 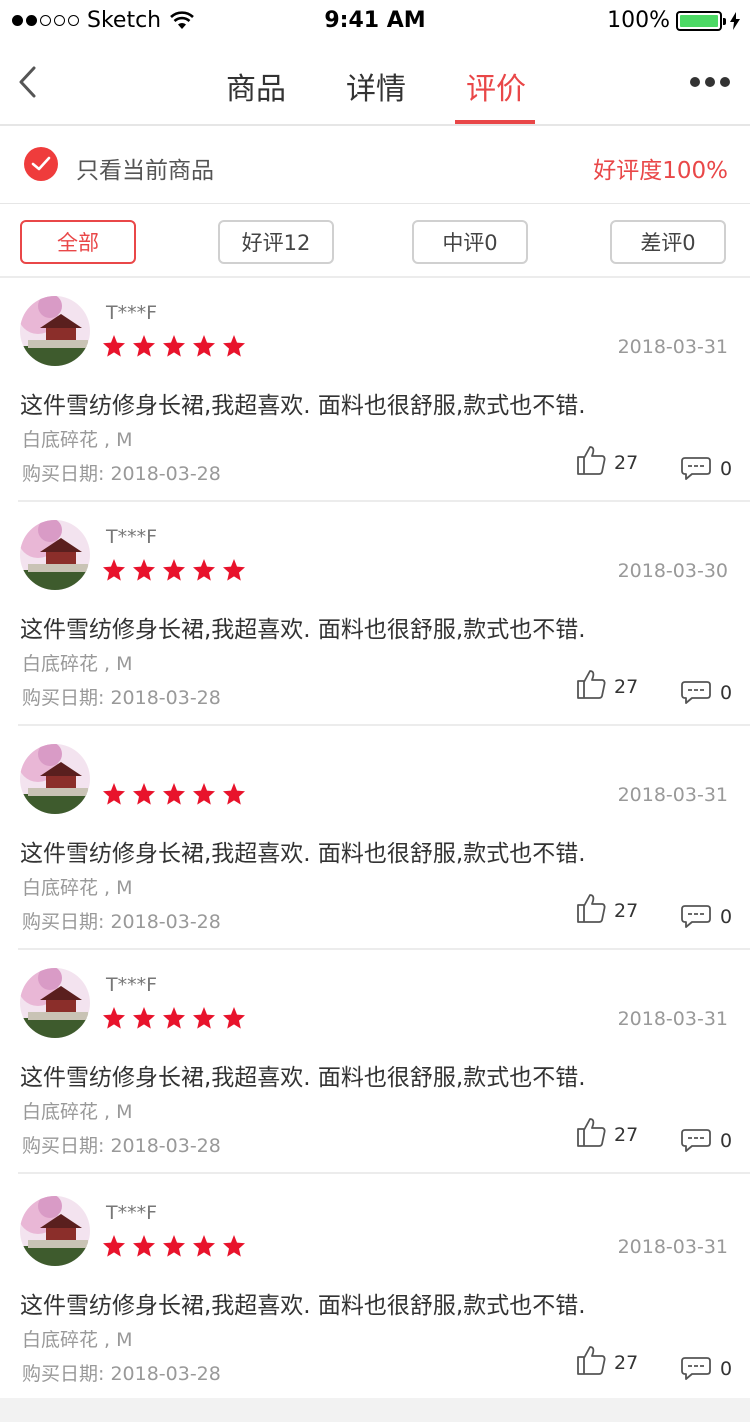 What do you see at coordinates (470, 242) in the screenshot?
I see `chip-neutral: 中评0` at bounding box center [470, 242].